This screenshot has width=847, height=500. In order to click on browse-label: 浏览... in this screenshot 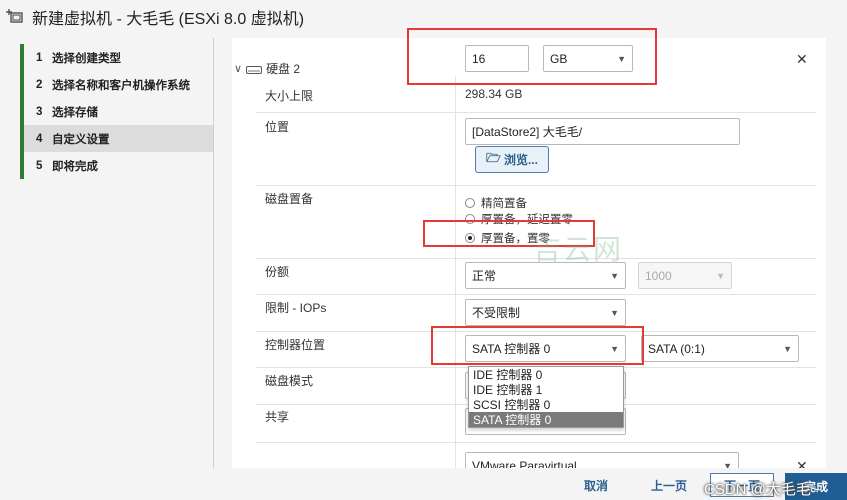, I will do `click(520, 160)`.